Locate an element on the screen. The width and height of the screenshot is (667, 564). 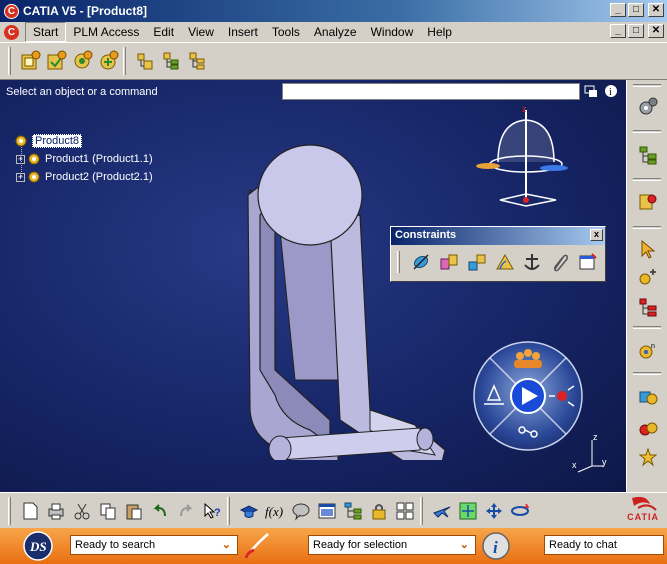
multi-view-icon is located at coordinates (405, 511).